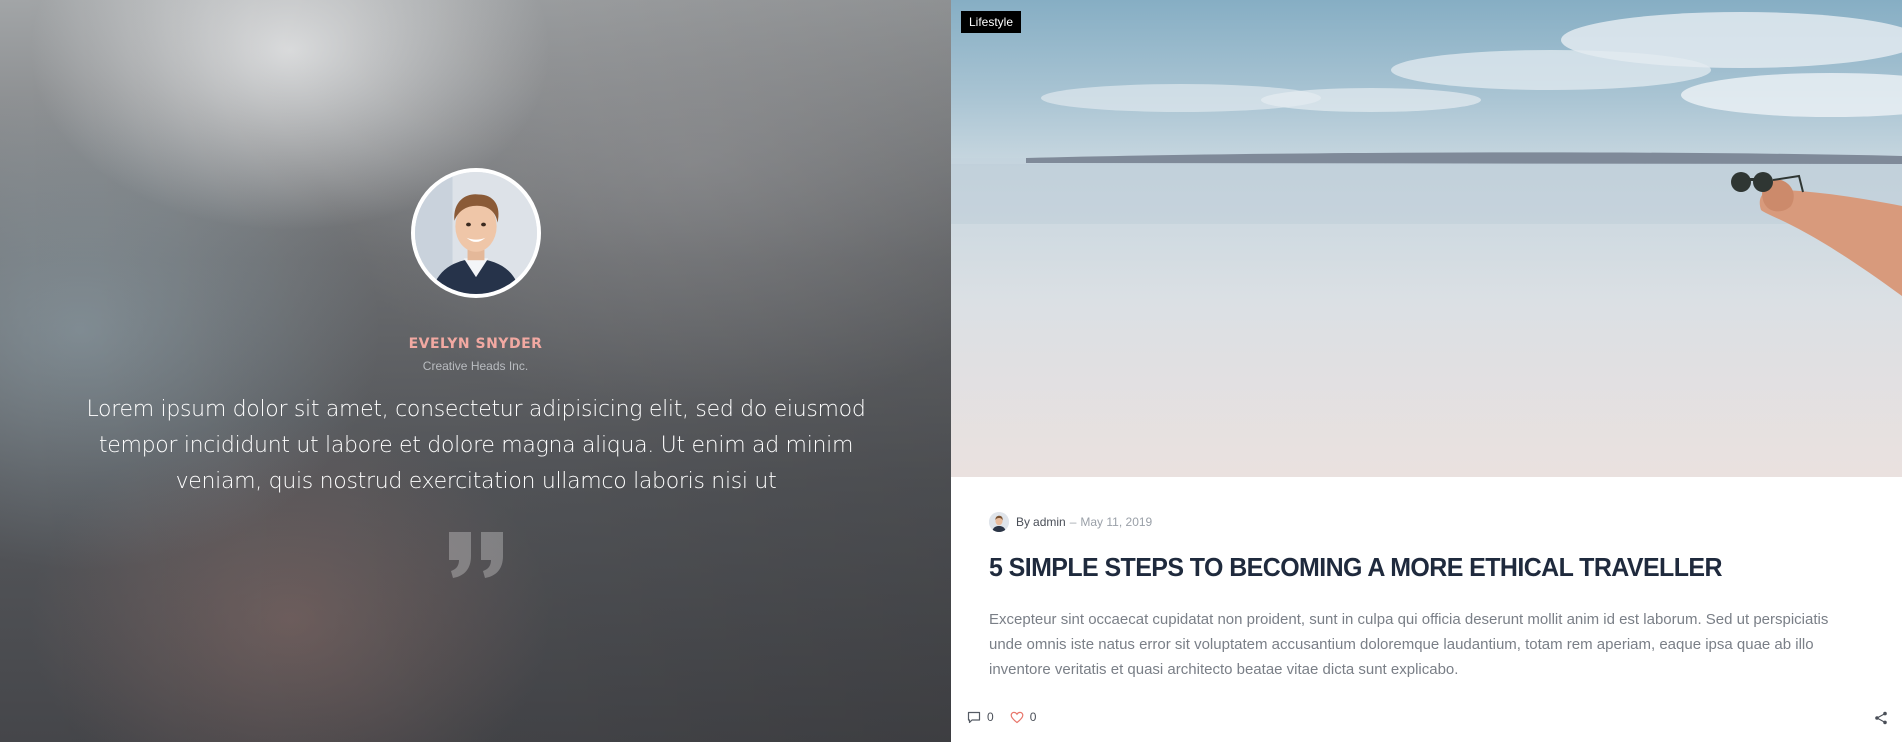 This screenshot has width=1902, height=742. I want to click on testimonial-avatar, so click(476, 233).